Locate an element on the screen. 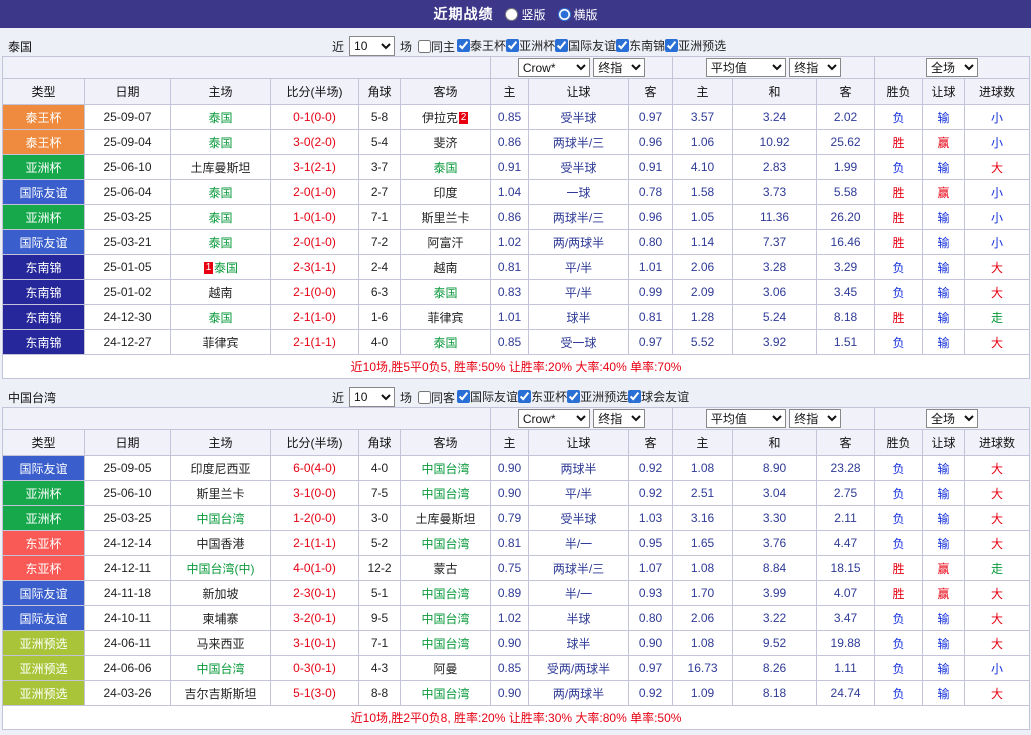  home-team: 菲律宾 is located at coordinates (220, 342).